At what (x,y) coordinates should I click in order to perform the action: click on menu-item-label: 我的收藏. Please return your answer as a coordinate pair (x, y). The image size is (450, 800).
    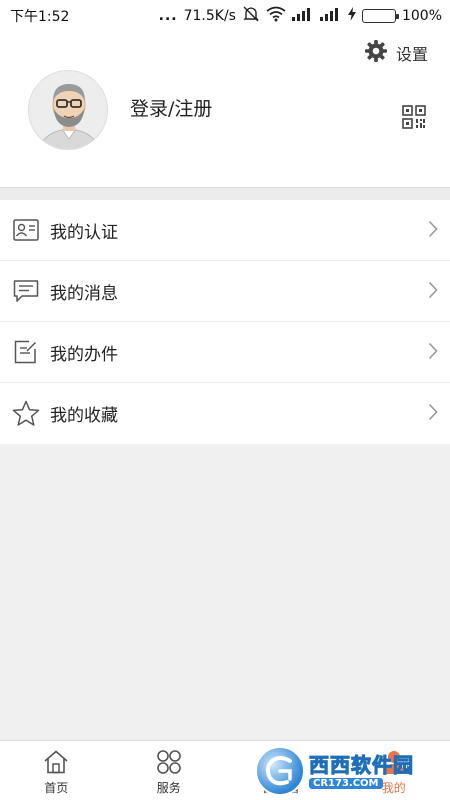
    Looking at the image, I should click on (84, 416).